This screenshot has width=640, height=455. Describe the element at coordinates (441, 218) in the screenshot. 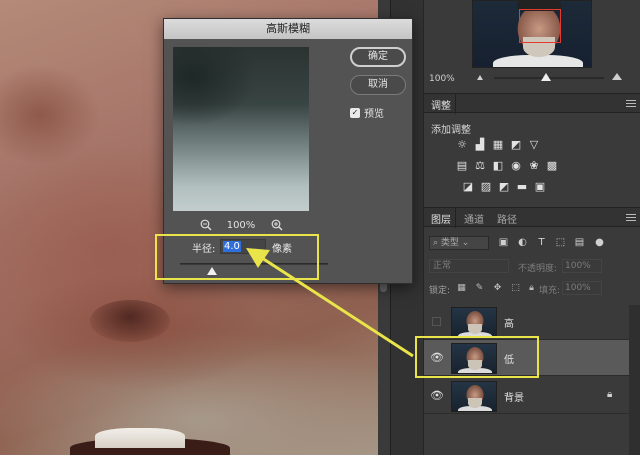

I see `tab-layers: 图层` at that location.